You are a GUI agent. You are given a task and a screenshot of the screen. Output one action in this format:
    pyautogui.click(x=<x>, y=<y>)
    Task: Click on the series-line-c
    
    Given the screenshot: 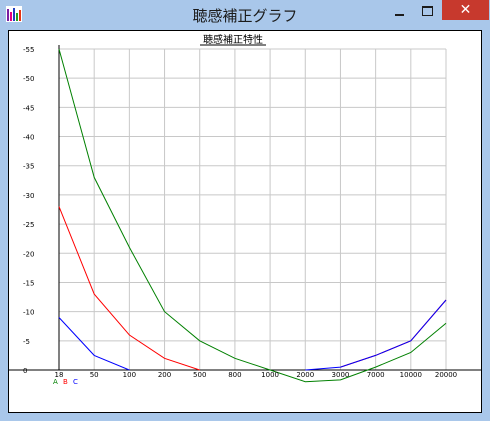 What is the action you would take?
    pyautogui.click(x=252, y=335)
    